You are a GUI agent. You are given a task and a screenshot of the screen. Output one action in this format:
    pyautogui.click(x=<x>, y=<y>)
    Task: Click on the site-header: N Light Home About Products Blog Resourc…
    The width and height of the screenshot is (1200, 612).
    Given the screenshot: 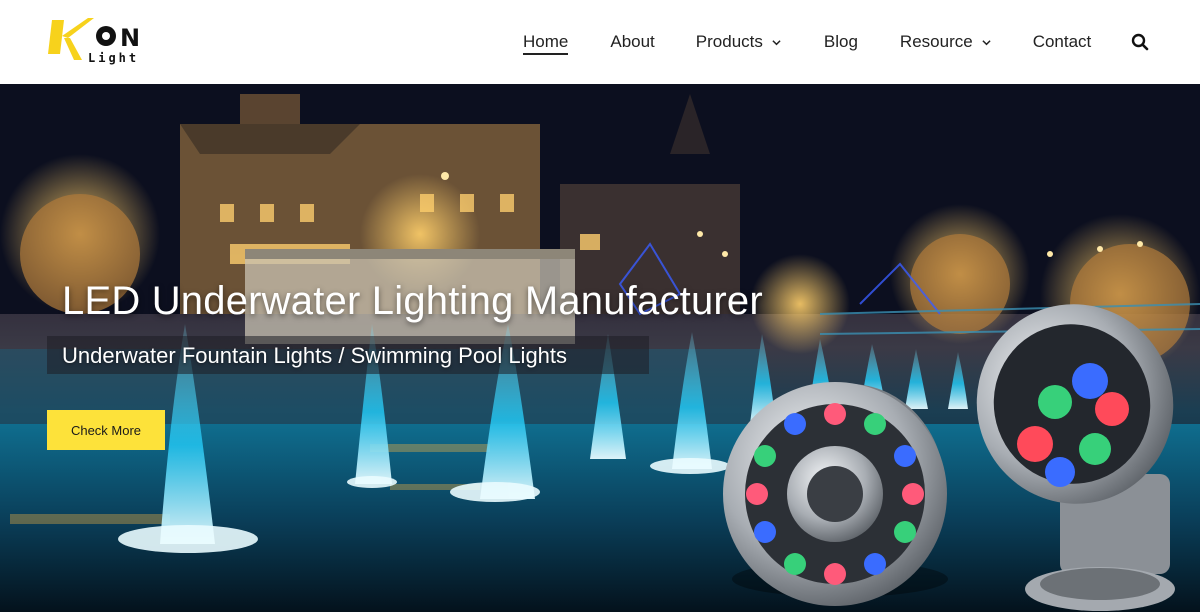 What is the action you would take?
    pyautogui.click(x=600, y=42)
    